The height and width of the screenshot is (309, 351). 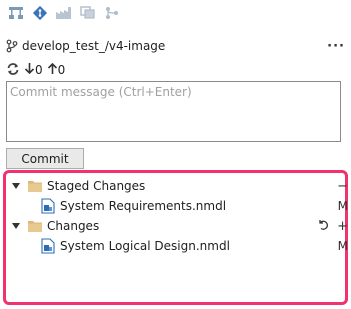 What do you see at coordinates (336, 46) in the screenshot?
I see `more-actions-button: ···` at bounding box center [336, 46].